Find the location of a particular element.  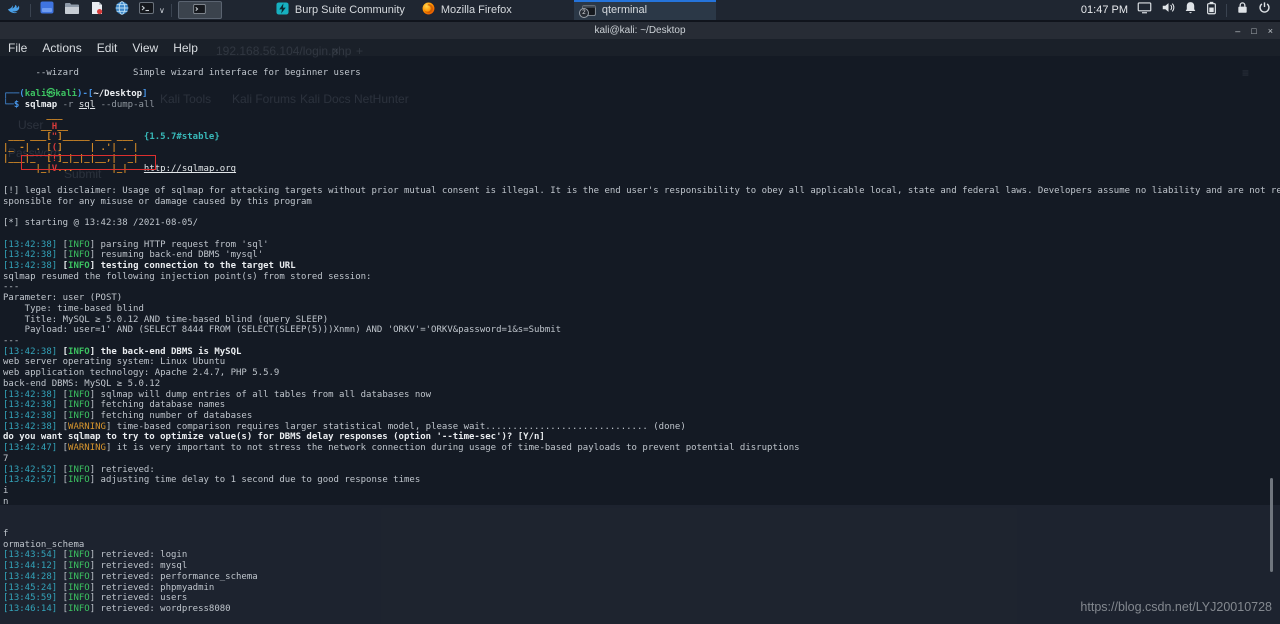

terminal-line: back-end DBMS: MySQL ≥ 5.0.12 is located at coordinates (82, 383).